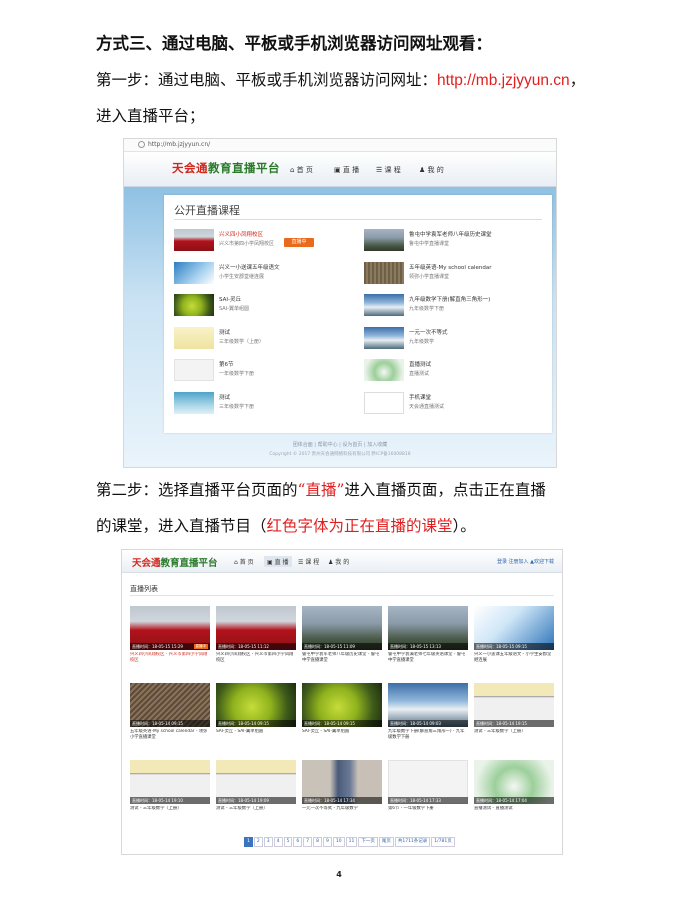 This screenshot has width=678, height=912. I want to click on nav2-live: ▣ 直 播, so click(278, 561).